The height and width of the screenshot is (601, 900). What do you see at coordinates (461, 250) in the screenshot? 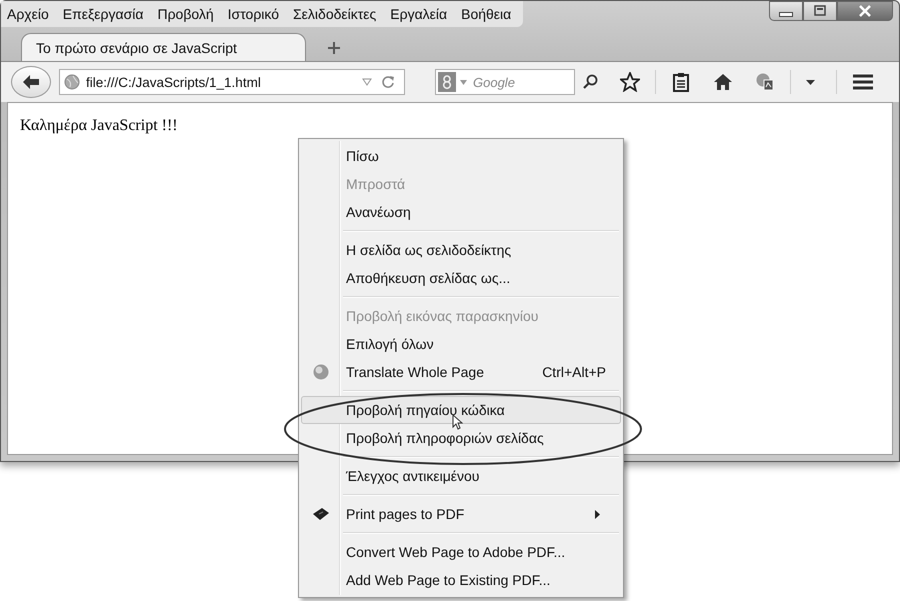
I see `menu-item: Η σελίδα ως σελιδοδείκτης` at bounding box center [461, 250].